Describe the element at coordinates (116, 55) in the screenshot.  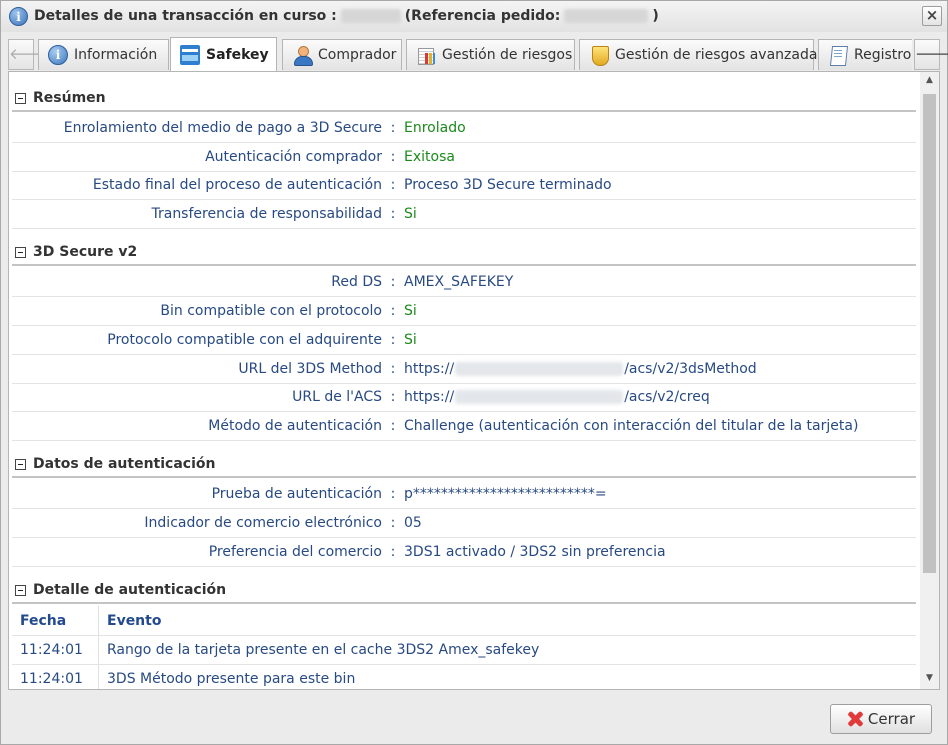
I see `tab-label: Información` at that location.